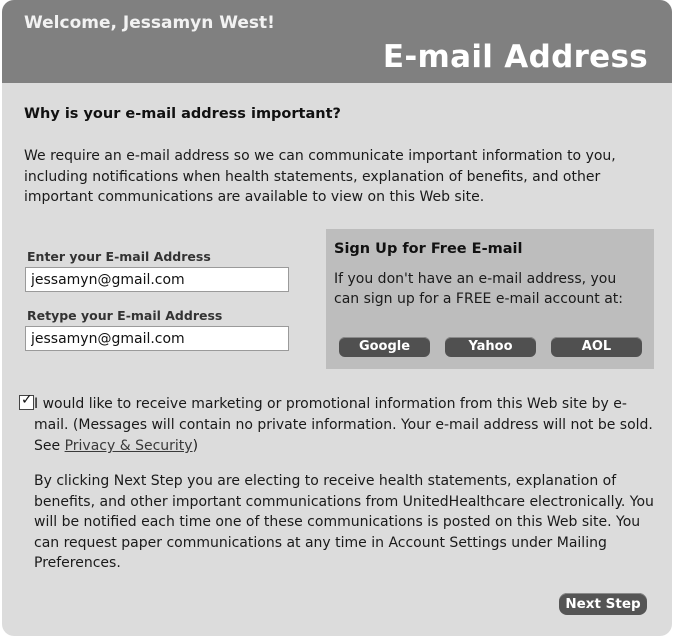 The image size is (675, 641). What do you see at coordinates (603, 604) in the screenshot?
I see `next-step-button: Next Step` at bounding box center [603, 604].